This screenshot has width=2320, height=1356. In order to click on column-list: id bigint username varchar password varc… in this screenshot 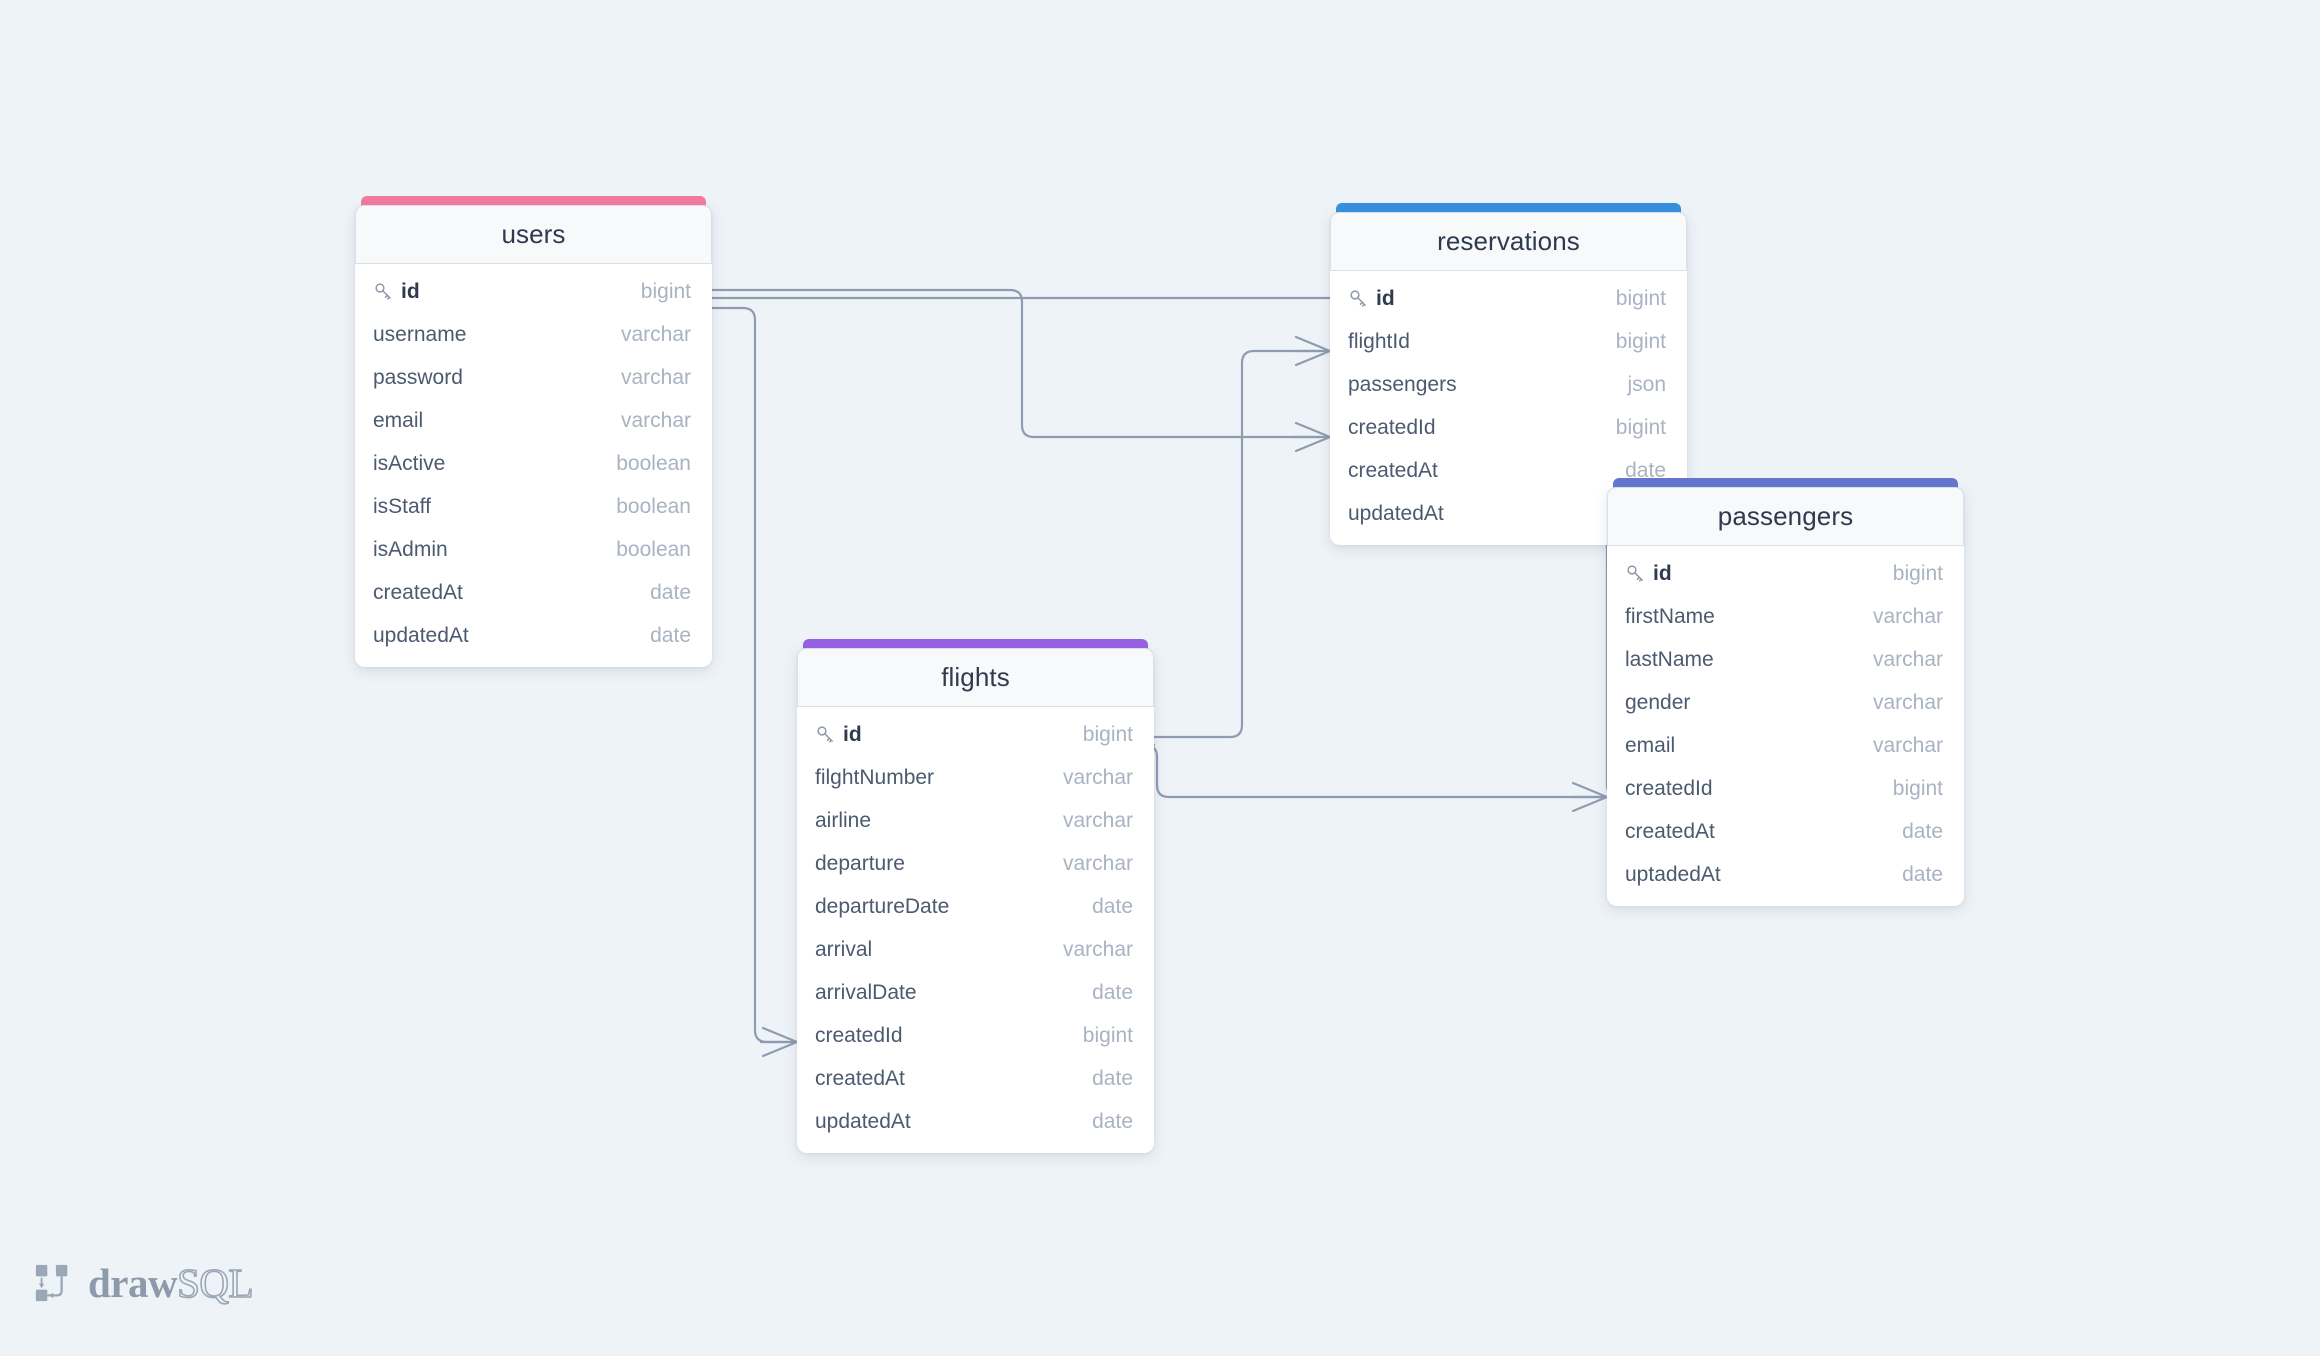, I will do `click(533, 465)`.